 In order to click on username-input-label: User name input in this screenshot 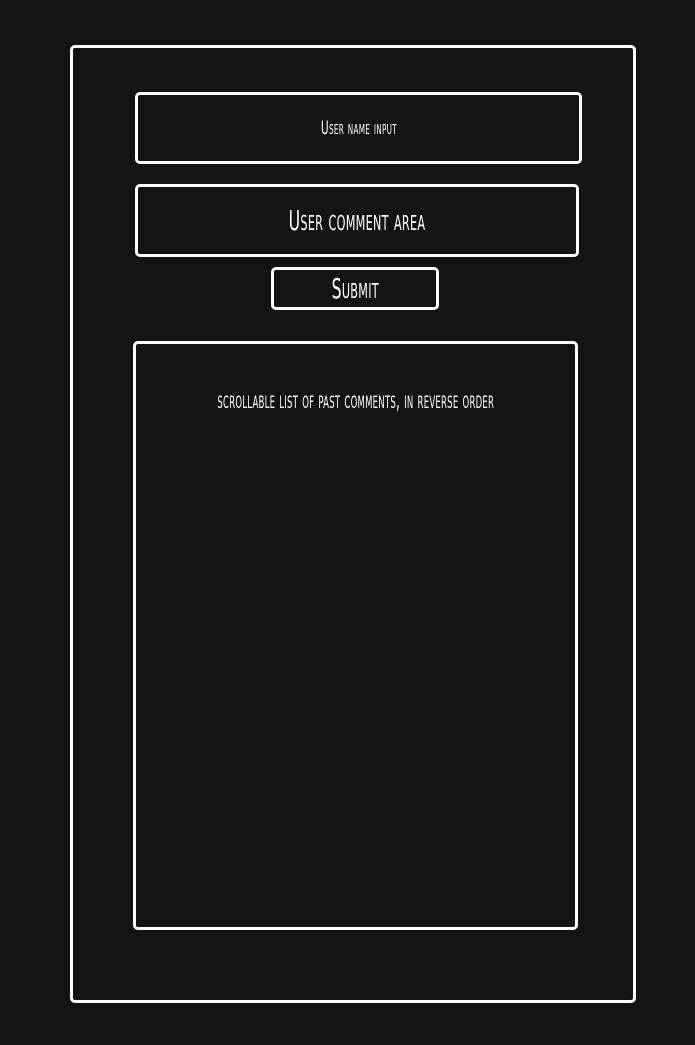, I will do `click(358, 128)`.